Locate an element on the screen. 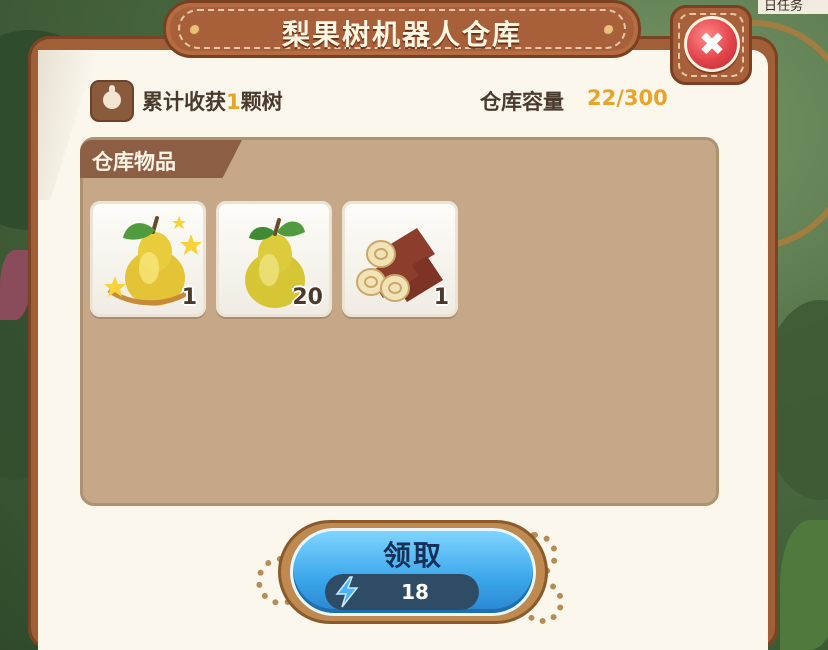 The image size is (828, 650). harvest-count: 1 is located at coordinates (233, 102).